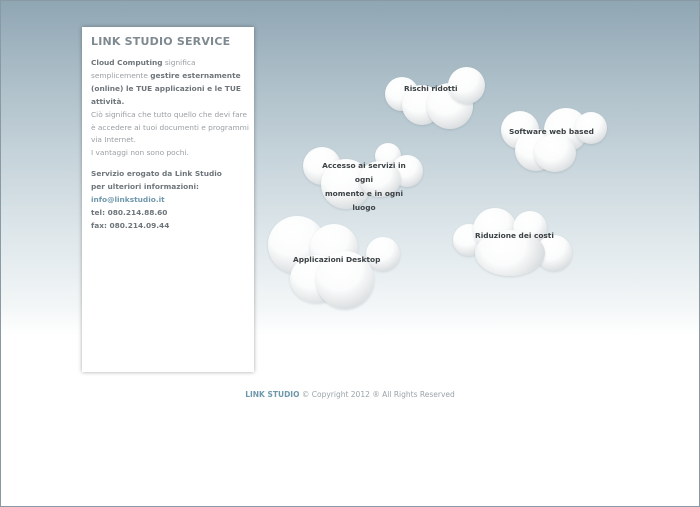 The height and width of the screenshot is (507, 700). What do you see at coordinates (127, 62) in the screenshot?
I see `intro-bold: Cloud Computing` at bounding box center [127, 62].